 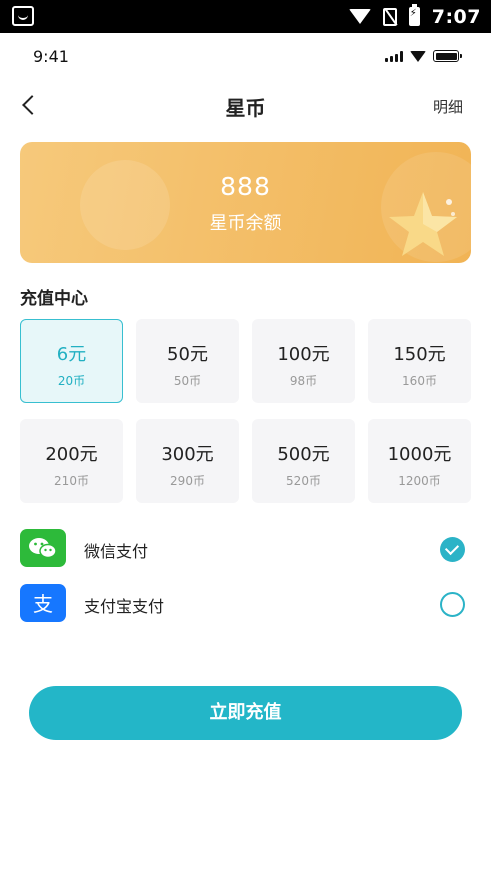 What do you see at coordinates (419, 381) in the screenshot?
I see `option-coins: 160币` at bounding box center [419, 381].